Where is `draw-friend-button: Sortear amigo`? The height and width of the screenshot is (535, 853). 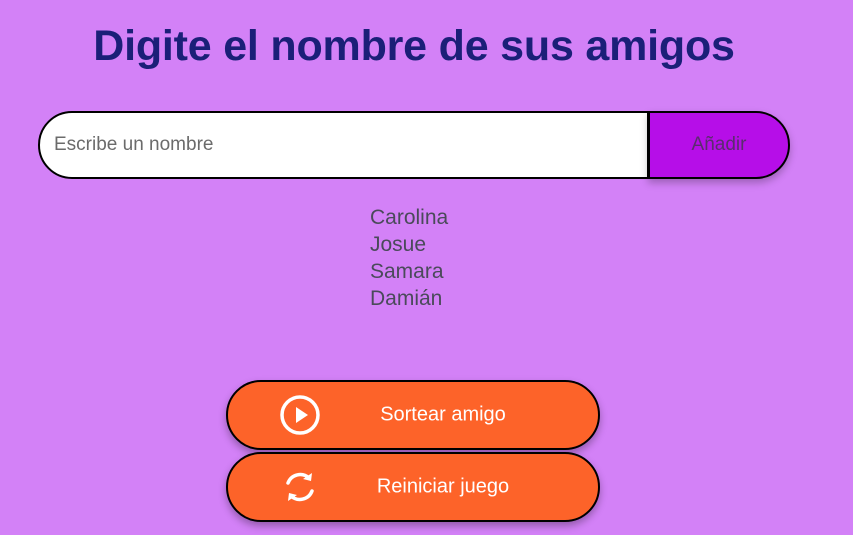 draw-friend-button: Sortear amigo is located at coordinates (413, 415).